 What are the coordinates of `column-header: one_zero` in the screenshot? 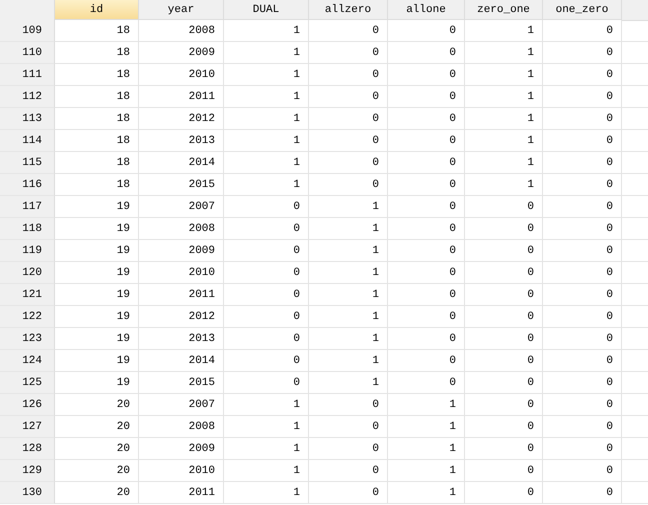 It's located at (582, 10).